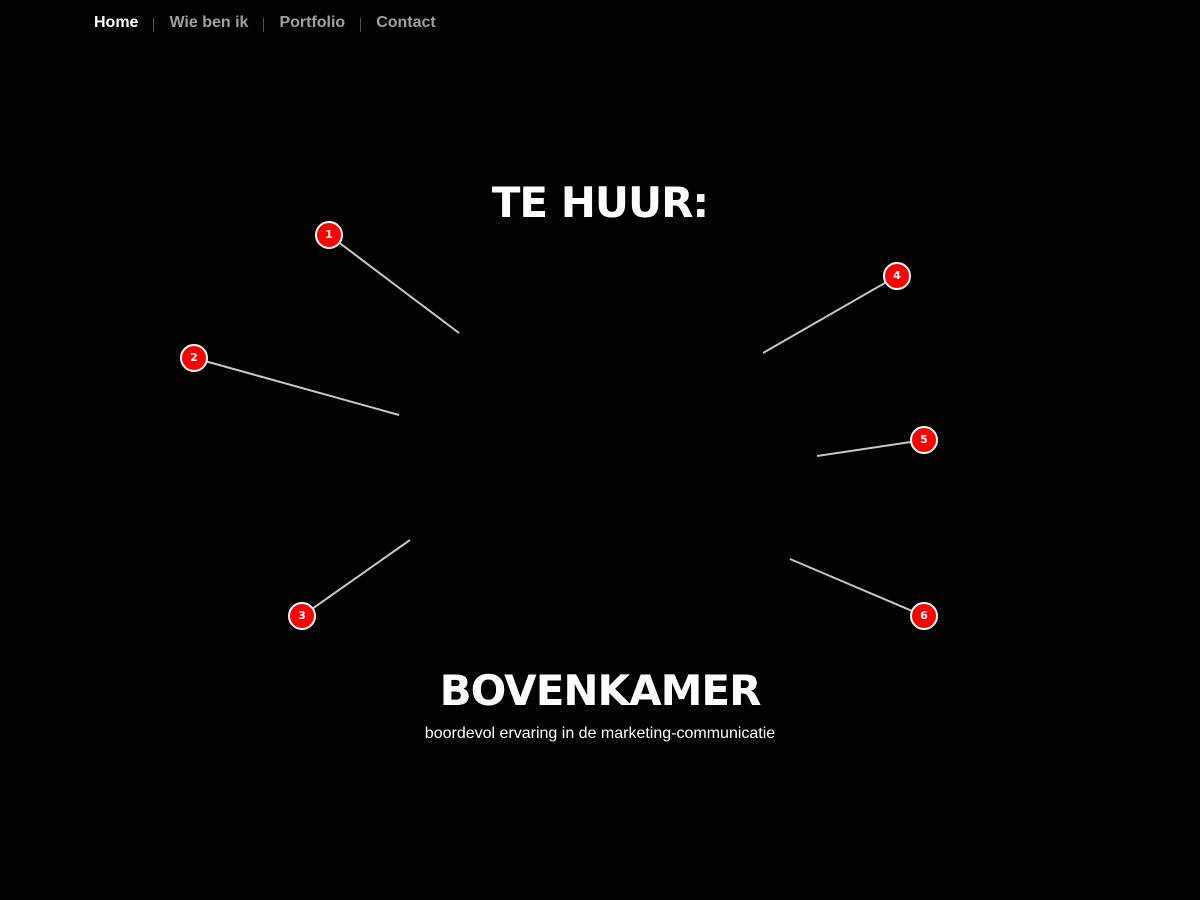  What do you see at coordinates (302, 616) in the screenshot?
I see `hotspot-marker-3: 3` at bounding box center [302, 616].